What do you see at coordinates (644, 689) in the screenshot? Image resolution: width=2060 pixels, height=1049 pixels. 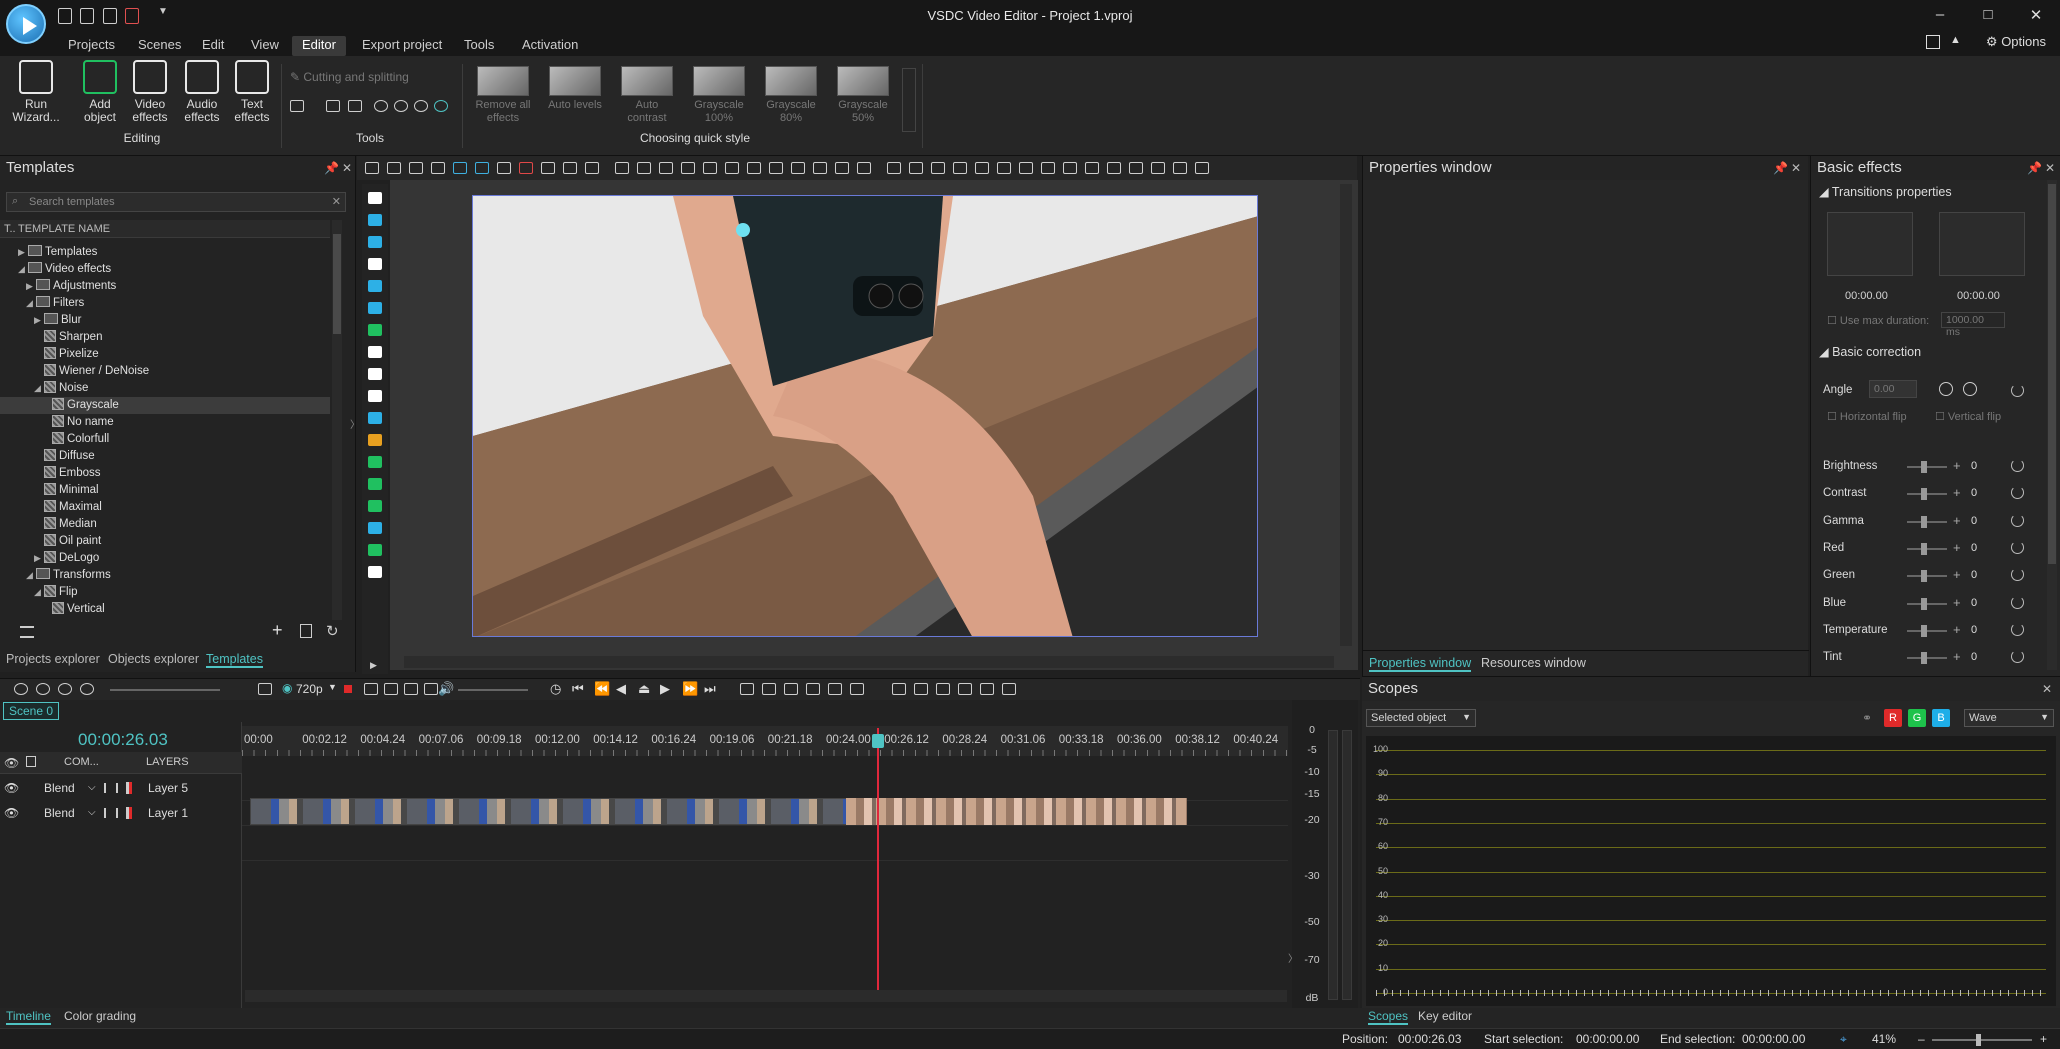 I see `stop-icon: ⏏` at bounding box center [644, 689].